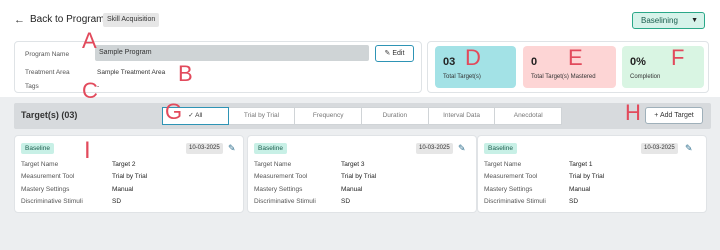 This screenshot has width=720, height=250. Describe the element at coordinates (262, 116) in the screenshot. I see `tab-trial-by-trial: Trial by Trial` at that location.